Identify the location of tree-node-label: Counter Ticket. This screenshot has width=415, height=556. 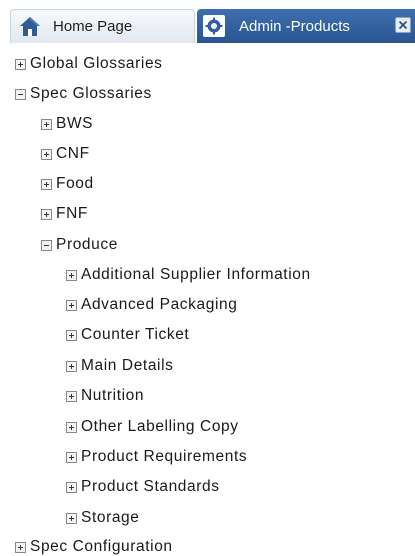
(135, 334).